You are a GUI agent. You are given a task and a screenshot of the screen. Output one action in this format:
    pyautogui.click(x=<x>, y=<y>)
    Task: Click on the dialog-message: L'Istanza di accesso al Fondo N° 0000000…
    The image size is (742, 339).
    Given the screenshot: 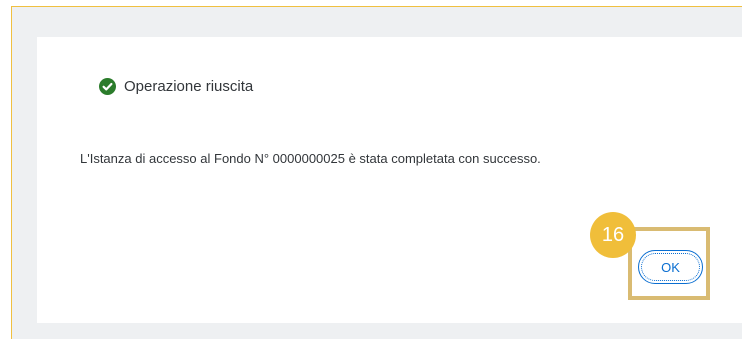 What is the action you would take?
    pyautogui.click(x=310, y=158)
    